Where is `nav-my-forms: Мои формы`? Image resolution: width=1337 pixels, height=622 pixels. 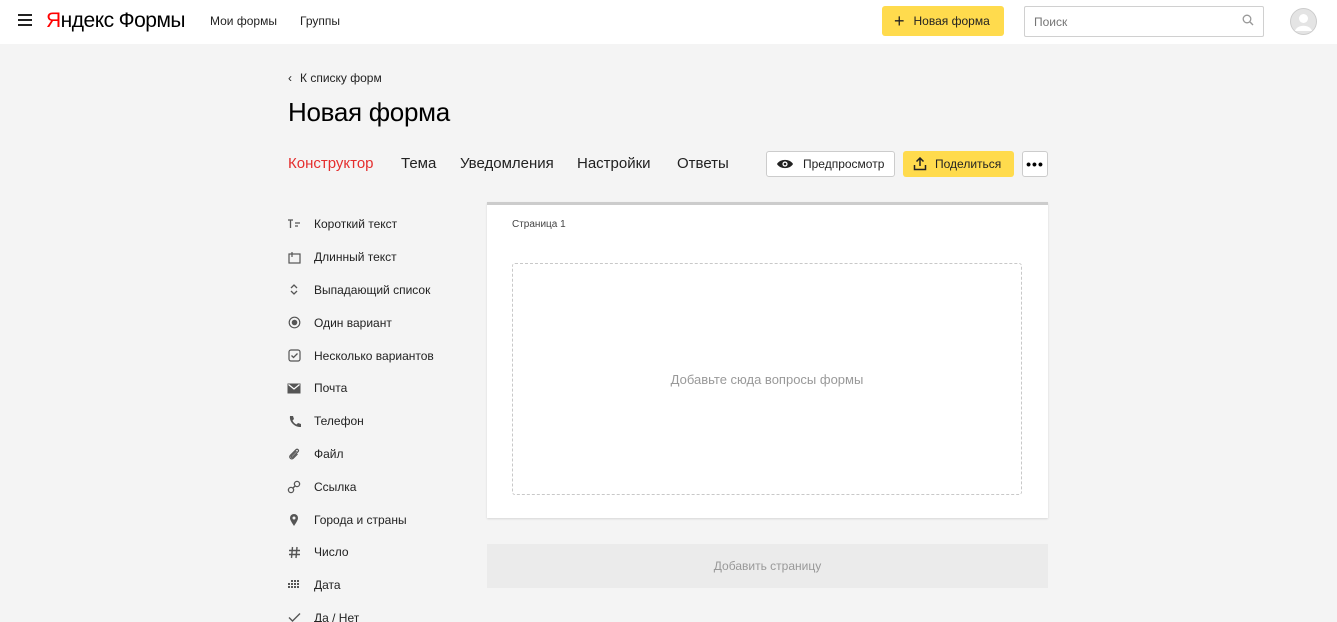
nav-my-forms: Мои формы is located at coordinates (243, 21).